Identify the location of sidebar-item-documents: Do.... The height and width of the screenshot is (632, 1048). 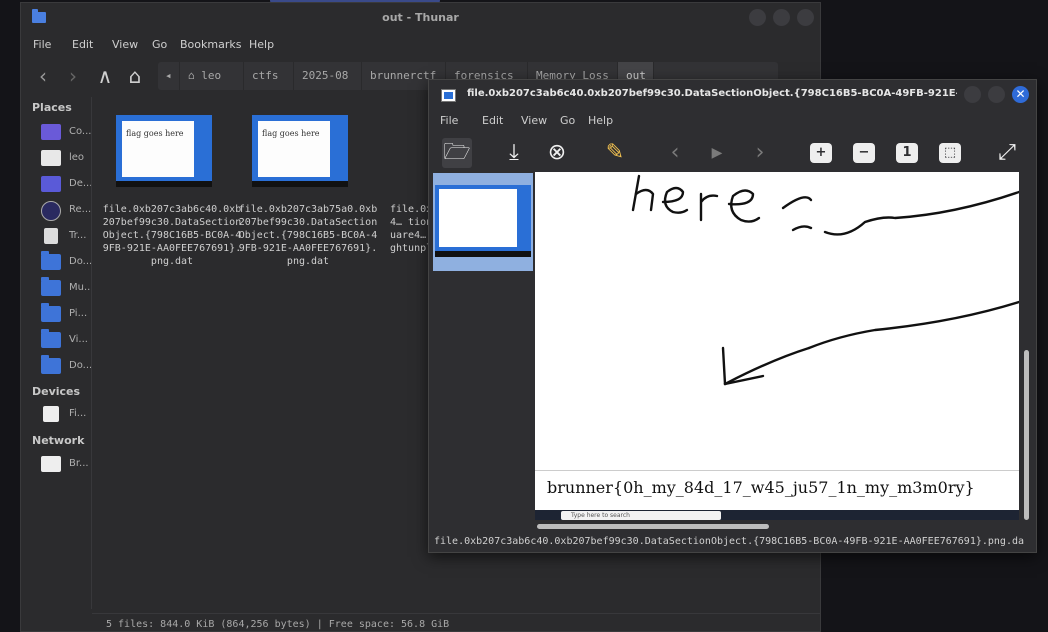
(66, 262).